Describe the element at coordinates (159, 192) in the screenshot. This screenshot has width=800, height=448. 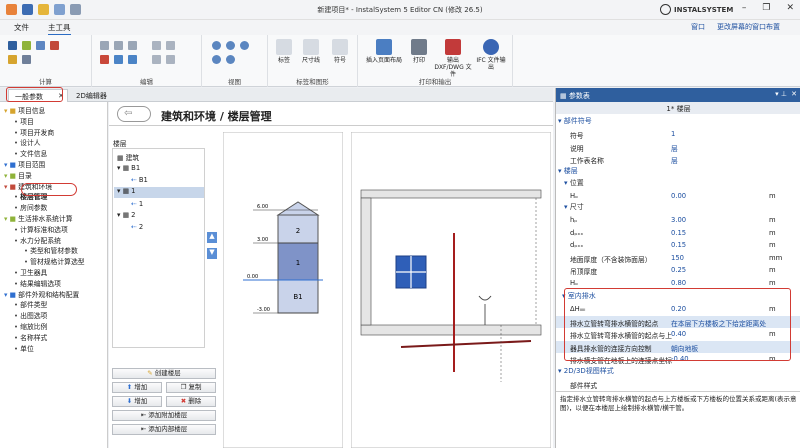
I see `floor-item-1: ▾ ▦ 1` at that location.